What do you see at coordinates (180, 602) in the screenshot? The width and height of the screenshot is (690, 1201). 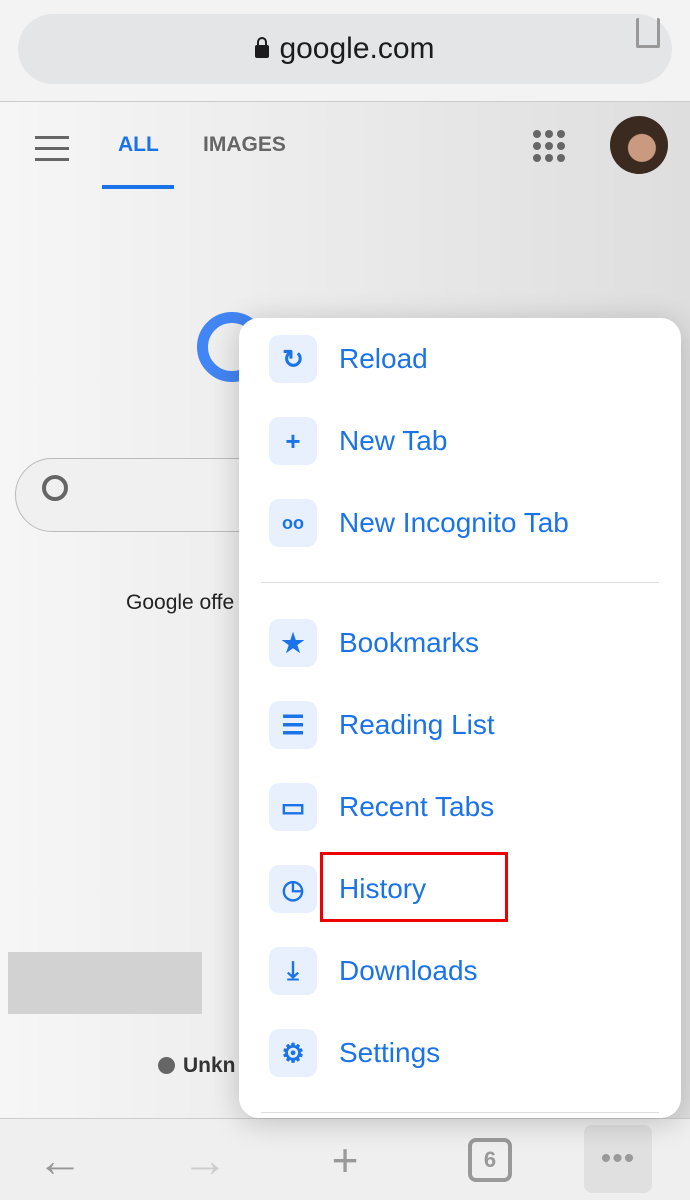 I see `language-offer-text: Google offe` at bounding box center [180, 602].